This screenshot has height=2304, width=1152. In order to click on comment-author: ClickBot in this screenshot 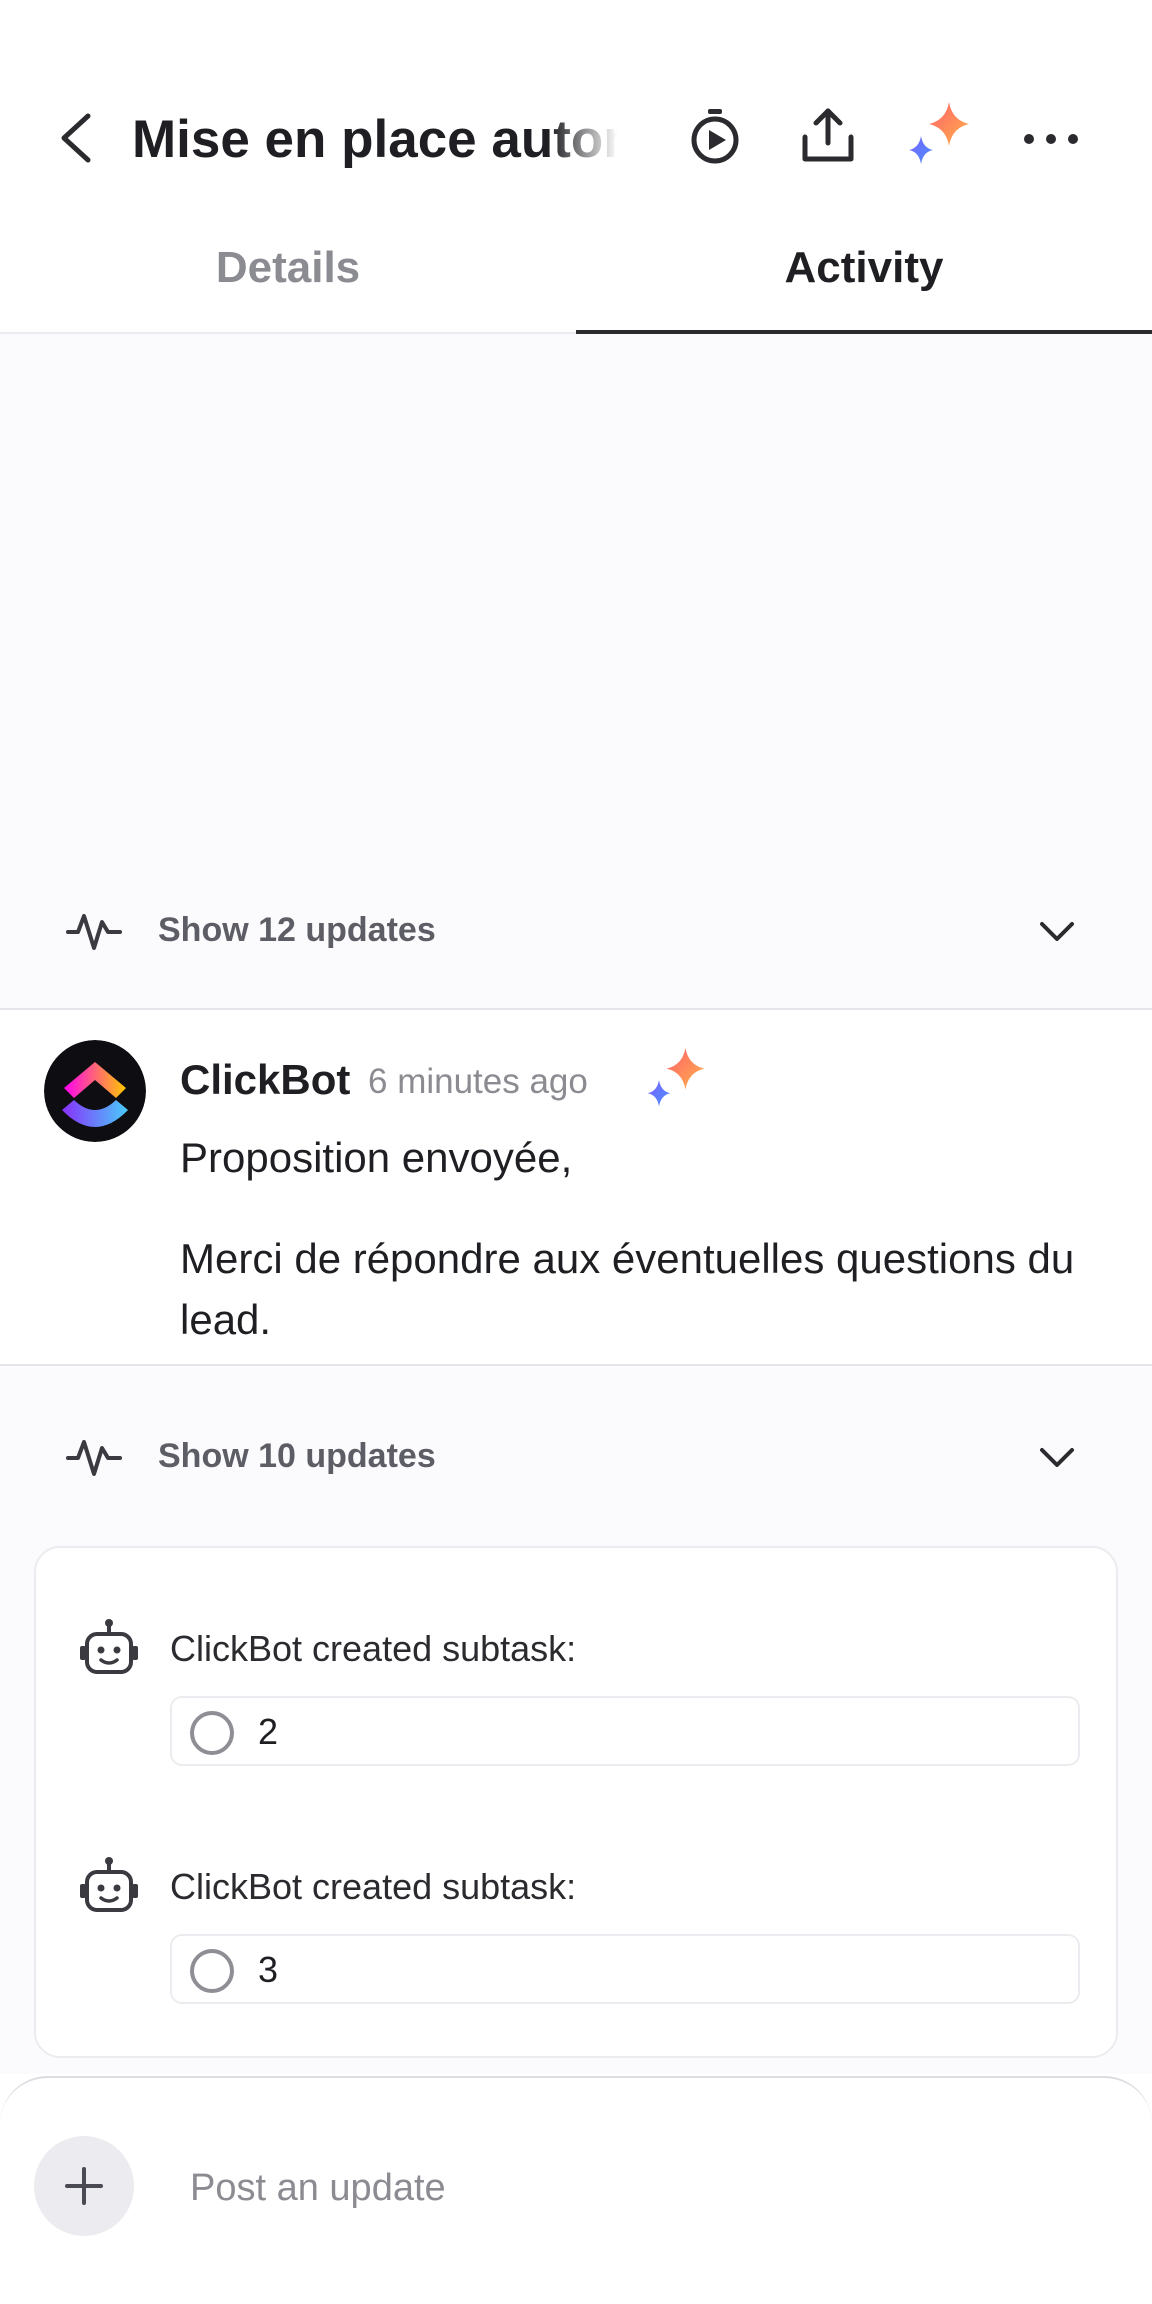, I will do `click(265, 1080)`.